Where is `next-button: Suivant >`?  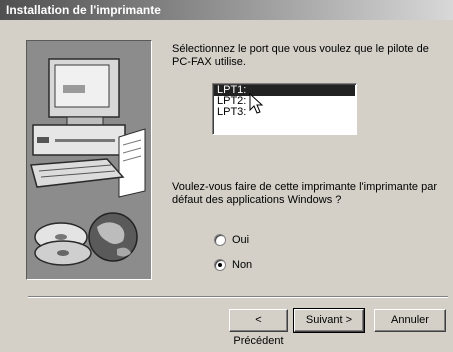 next-button: Suivant > is located at coordinates (329, 320).